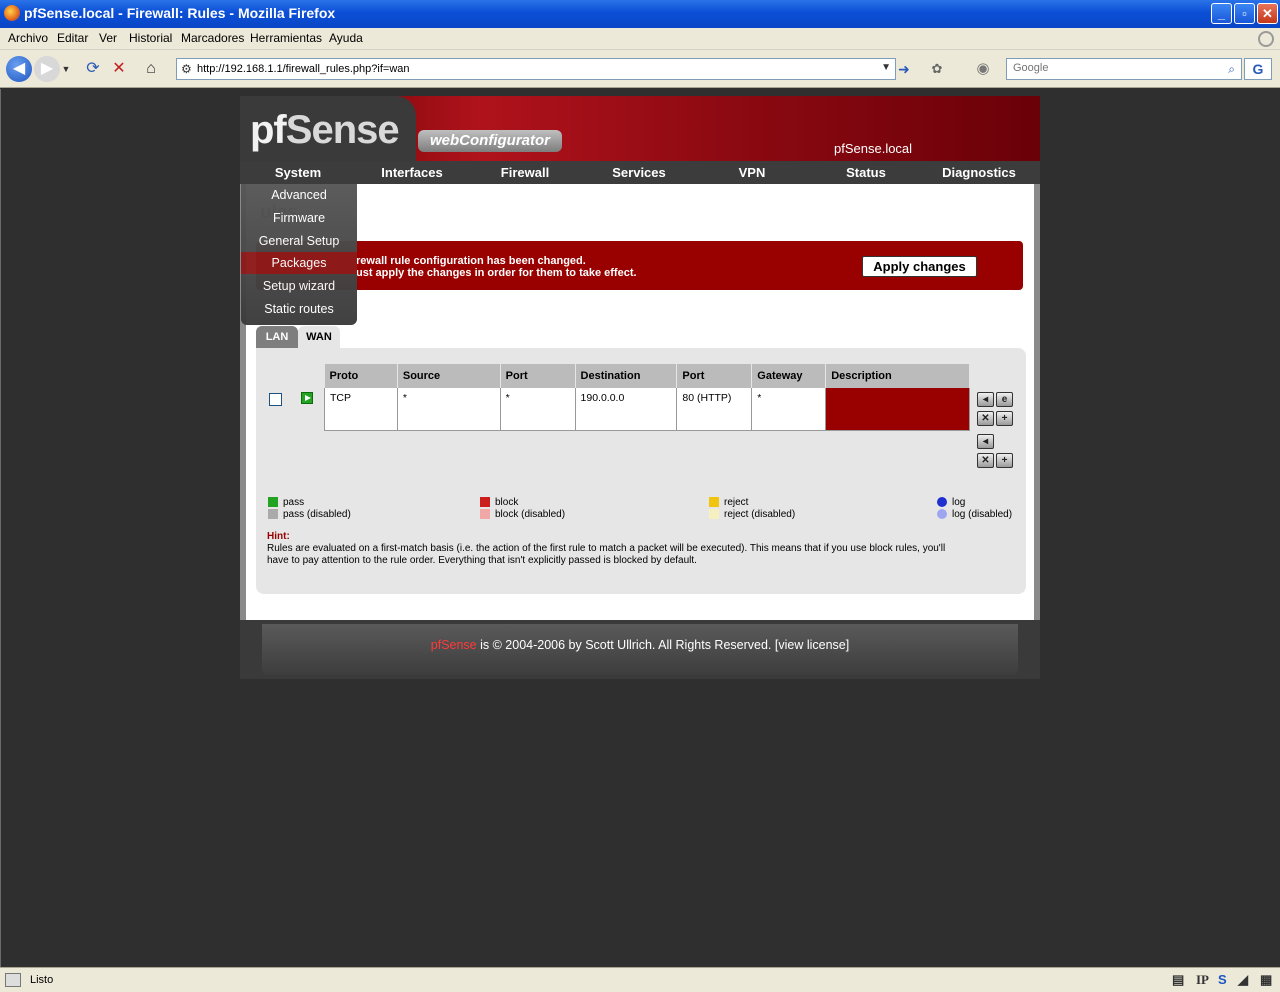 The height and width of the screenshot is (992, 1280). Describe the element at coordinates (985, 460) in the screenshot. I see `delete-selected-icon: ✕` at that location.